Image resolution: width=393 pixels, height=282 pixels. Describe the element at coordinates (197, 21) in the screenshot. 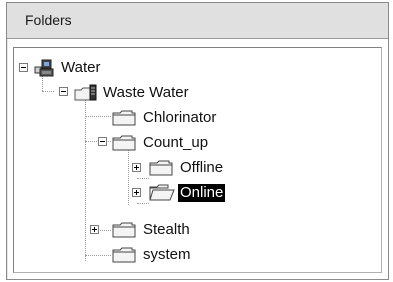

I see `panel-header: Folders` at that location.